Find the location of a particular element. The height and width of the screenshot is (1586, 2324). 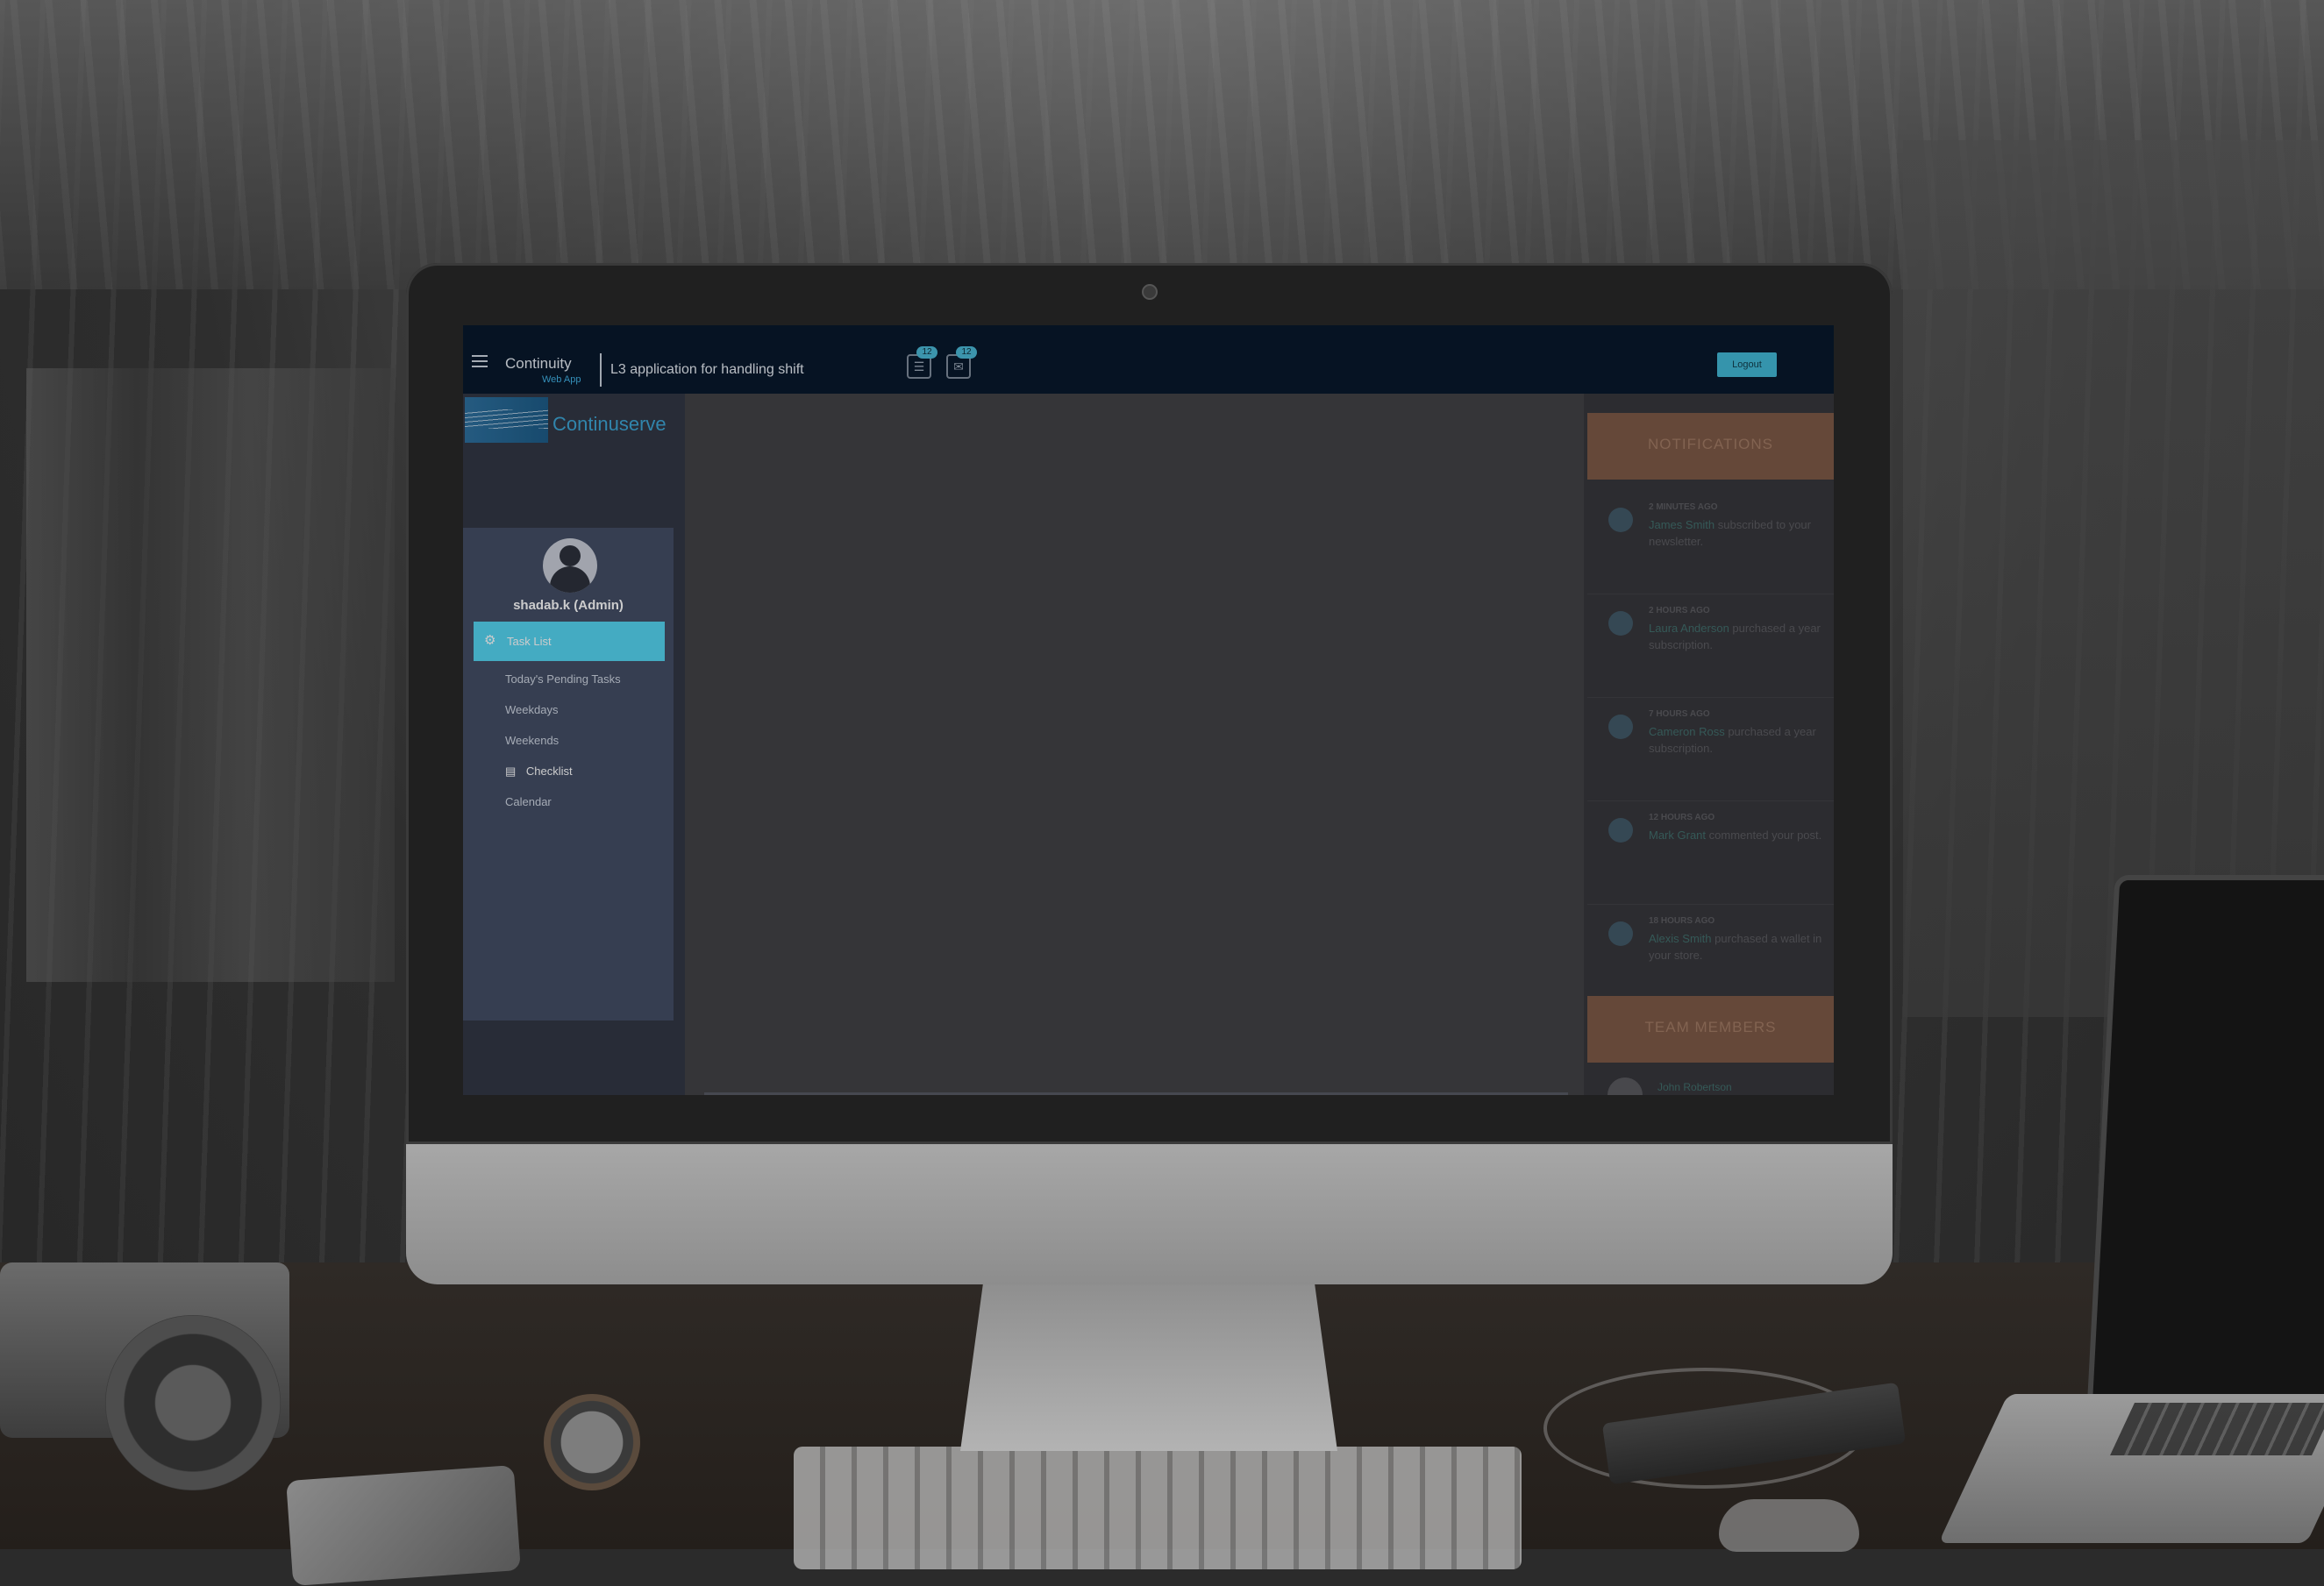

user-avatar is located at coordinates (570, 566).